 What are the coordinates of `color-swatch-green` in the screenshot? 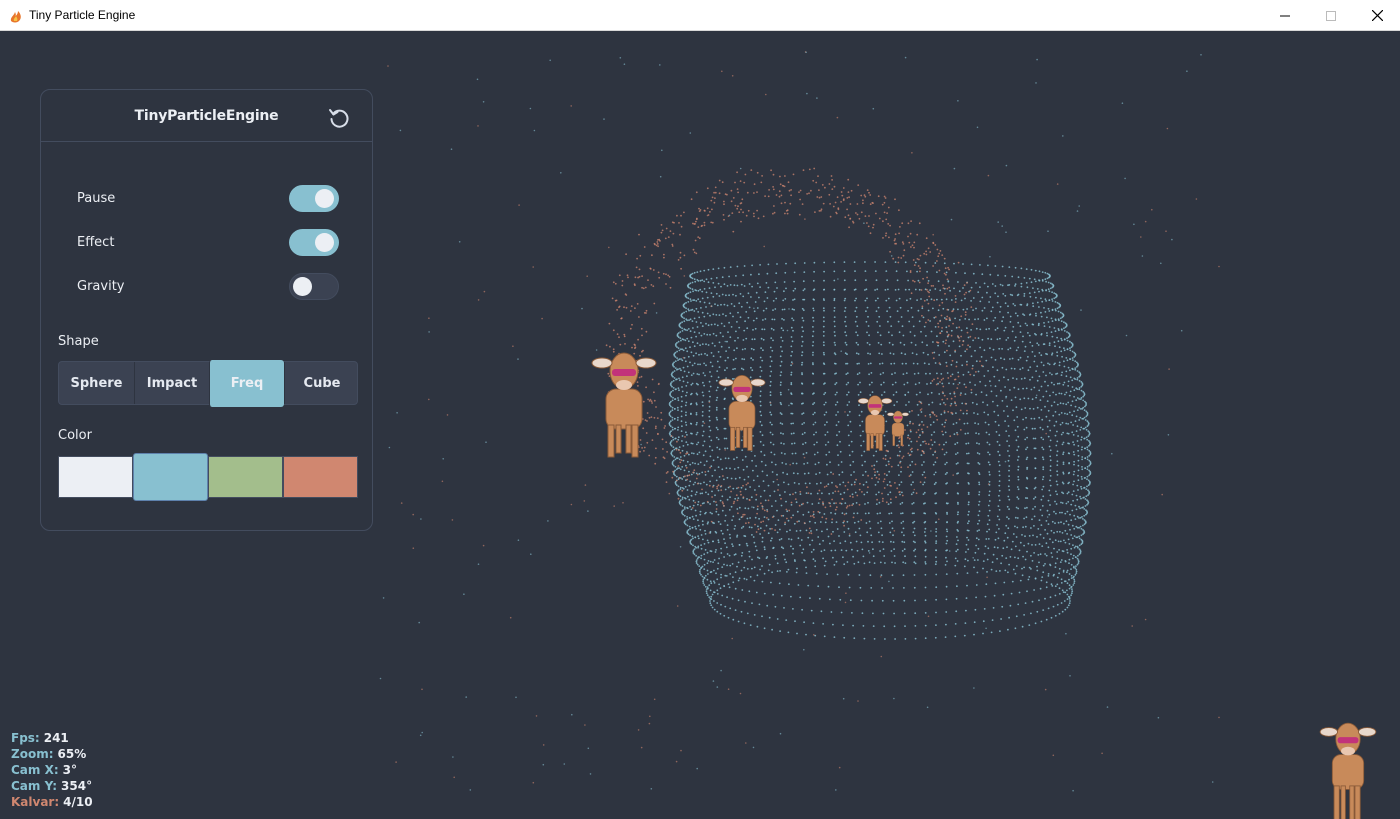 It's located at (245, 477).